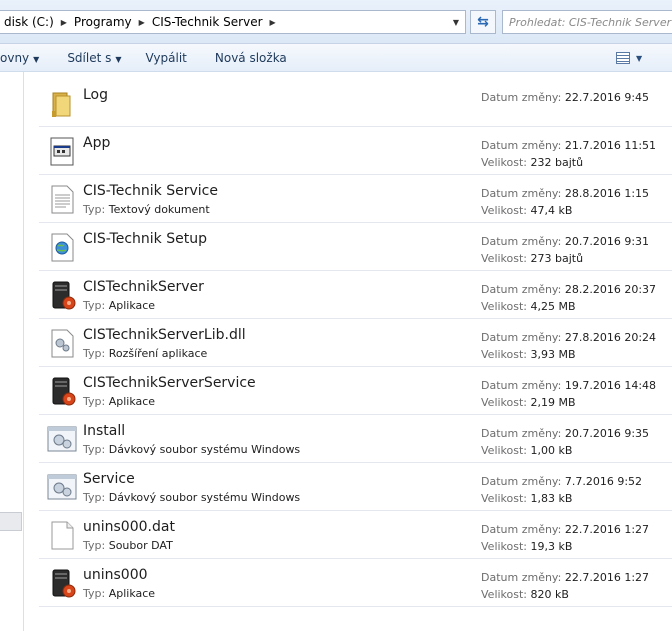 Image resolution: width=672 pixels, height=631 pixels. What do you see at coordinates (565, 97) in the screenshot?
I see `file-date: Datum změny: 22.7.2016 9:45` at bounding box center [565, 97].